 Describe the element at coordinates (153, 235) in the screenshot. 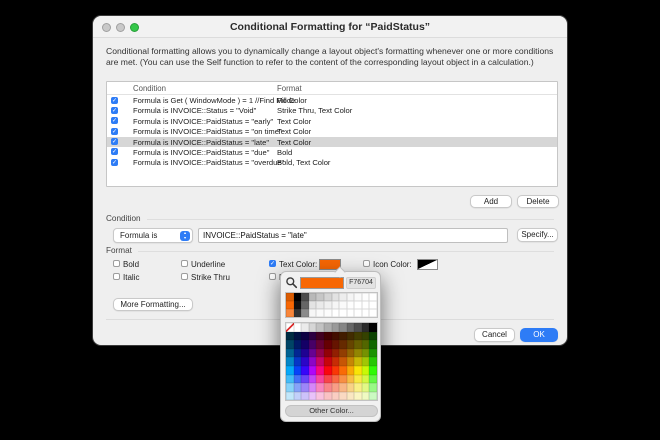

I see `condition-type-select: Formula is` at that location.